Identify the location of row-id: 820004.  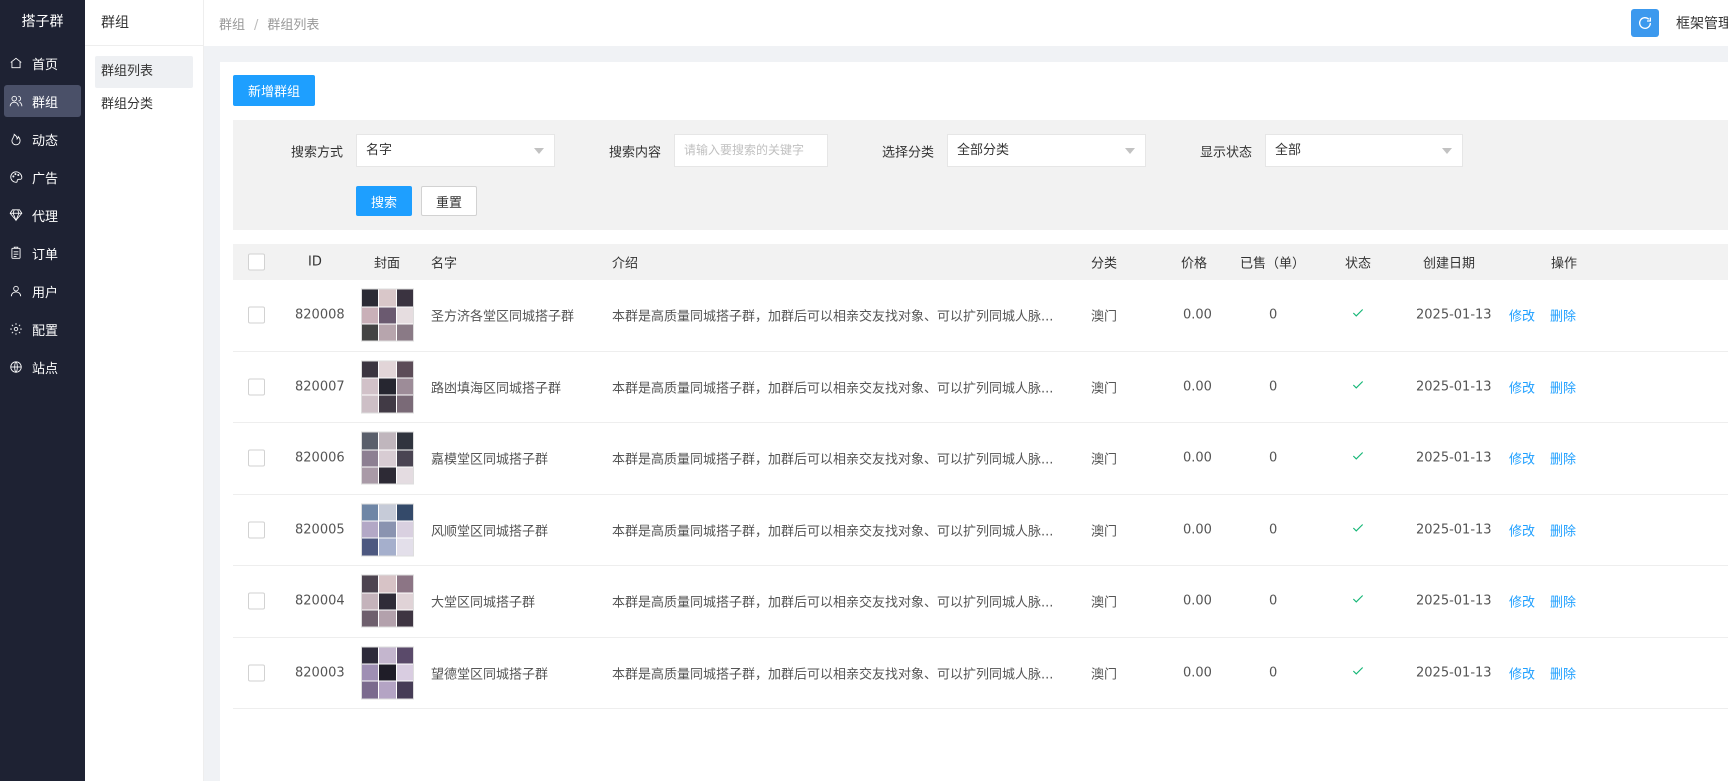
(320, 601).